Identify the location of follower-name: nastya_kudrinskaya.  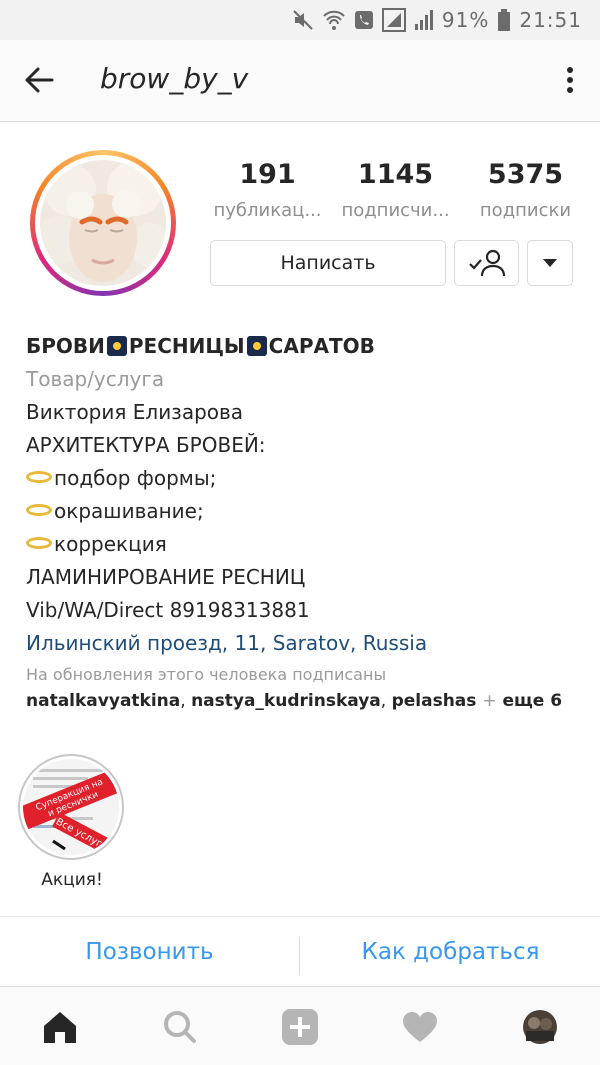
(286, 701).